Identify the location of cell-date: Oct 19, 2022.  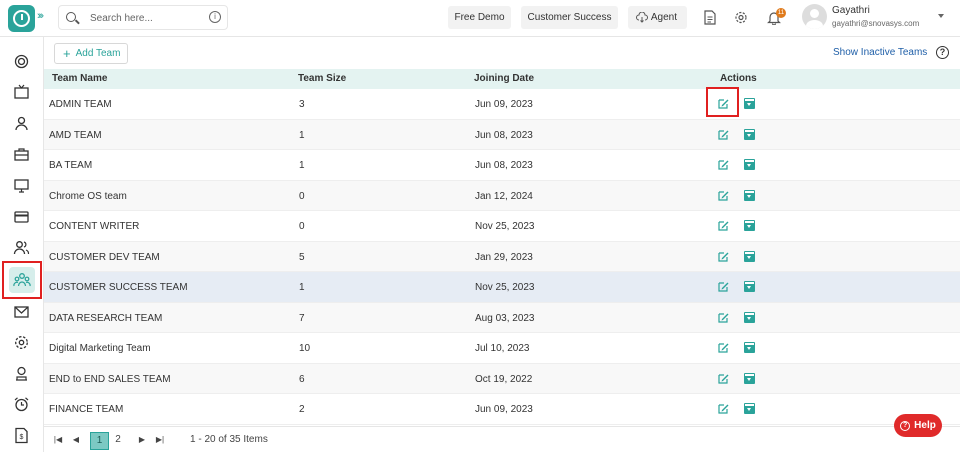
(504, 379).